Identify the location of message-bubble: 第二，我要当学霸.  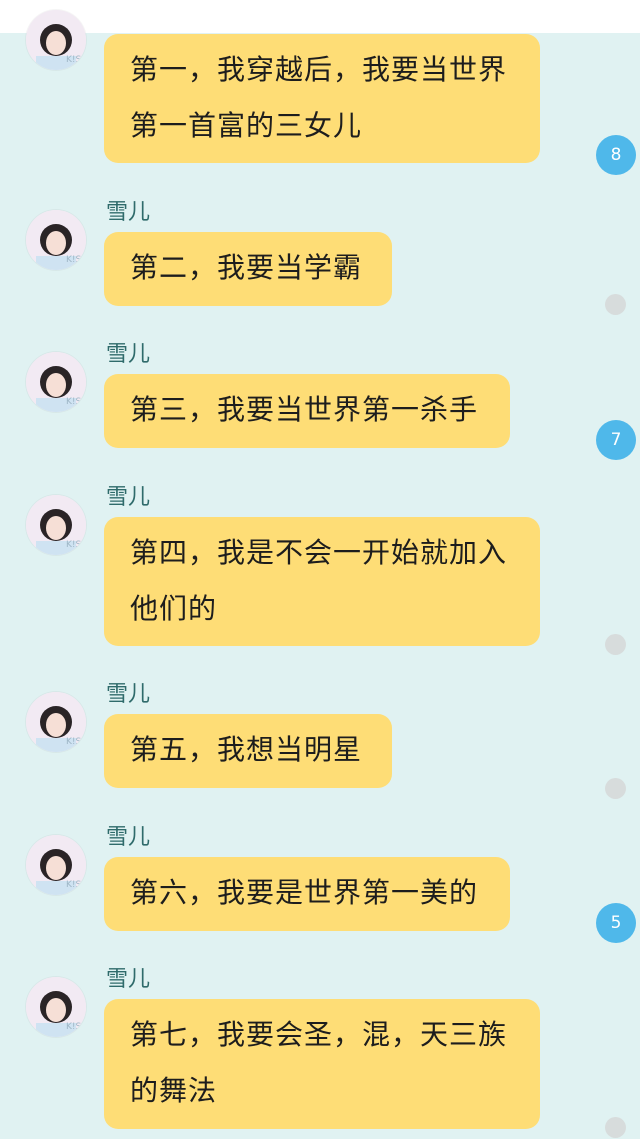
(248, 269).